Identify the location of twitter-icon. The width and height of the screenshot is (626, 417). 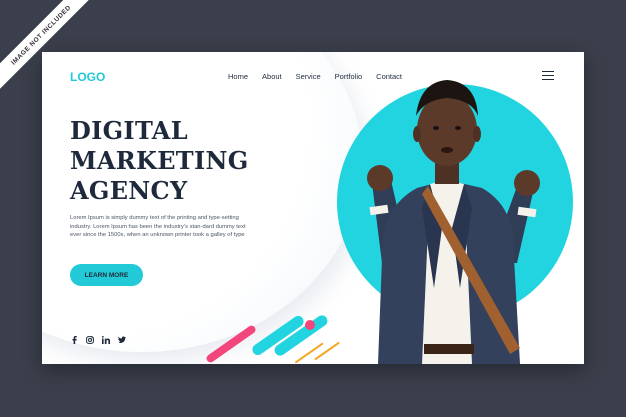
(122, 340).